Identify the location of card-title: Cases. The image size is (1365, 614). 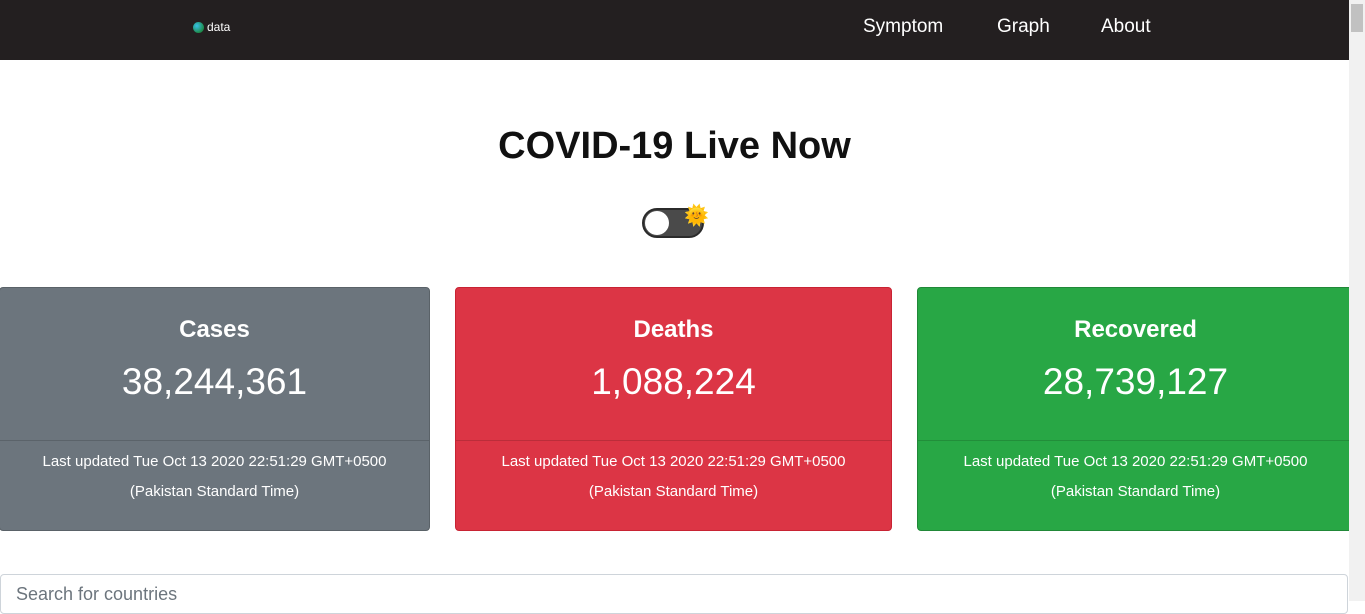
(214, 329).